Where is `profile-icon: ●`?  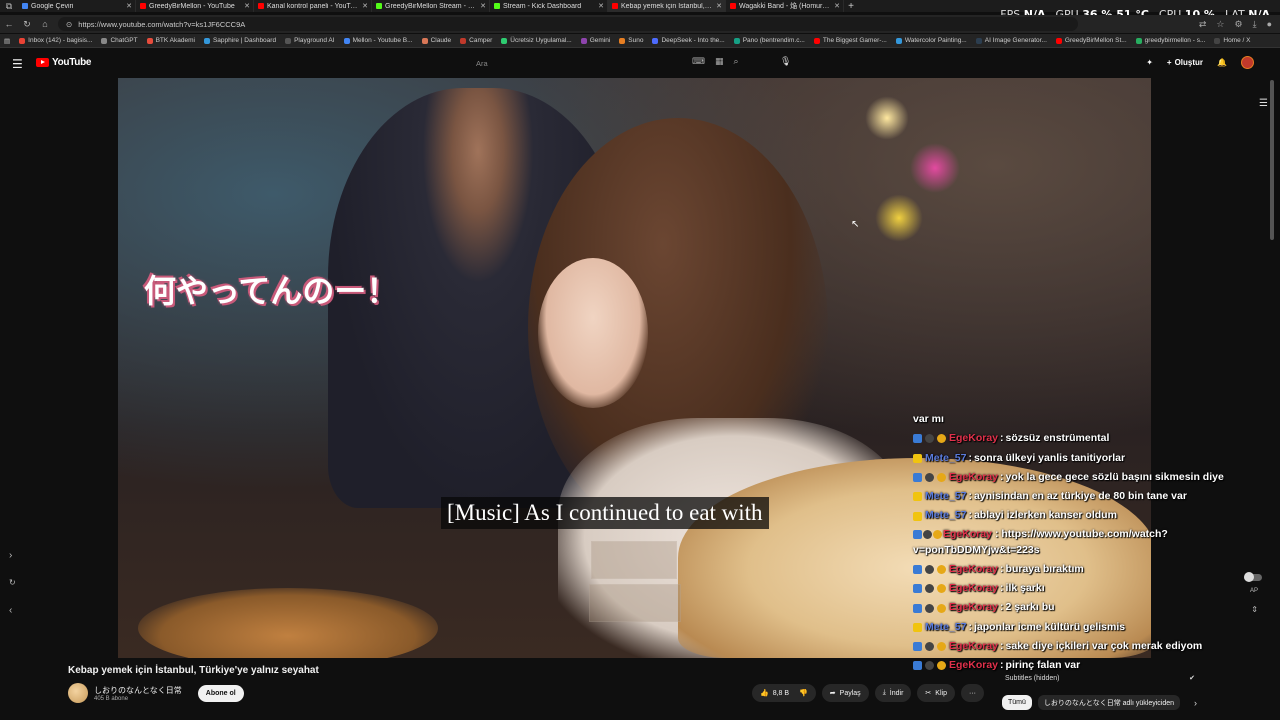 profile-icon: ● is located at coordinates (1269, 24).